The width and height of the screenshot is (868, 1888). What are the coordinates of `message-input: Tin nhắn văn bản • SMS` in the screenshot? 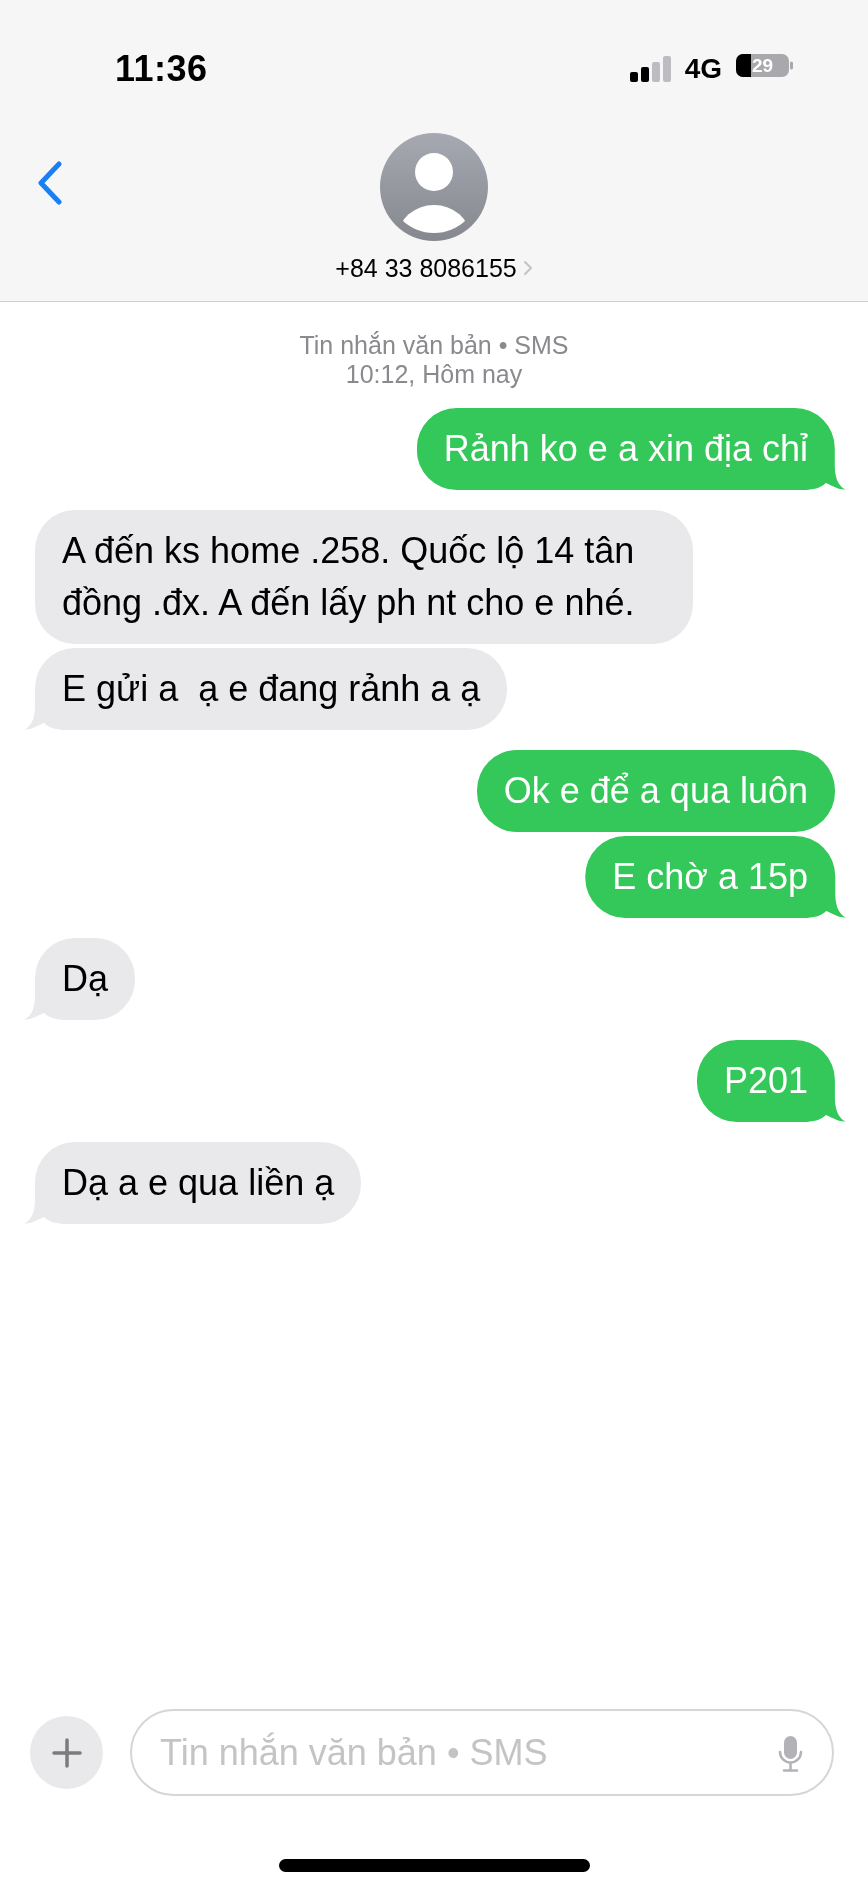 It's located at (482, 1752).